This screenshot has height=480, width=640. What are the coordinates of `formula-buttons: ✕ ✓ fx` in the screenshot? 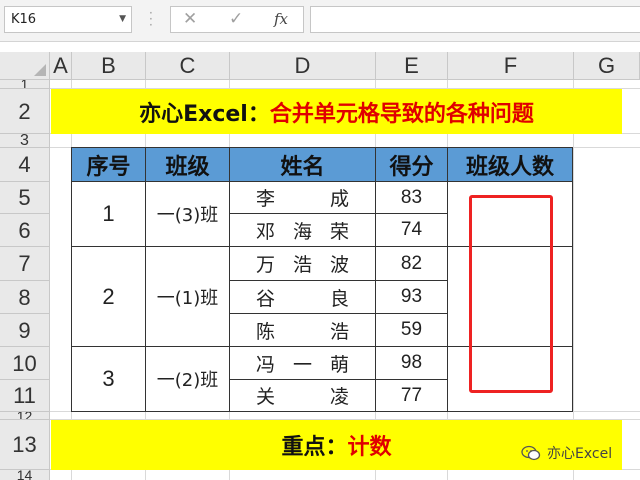 It's located at (237, 19).